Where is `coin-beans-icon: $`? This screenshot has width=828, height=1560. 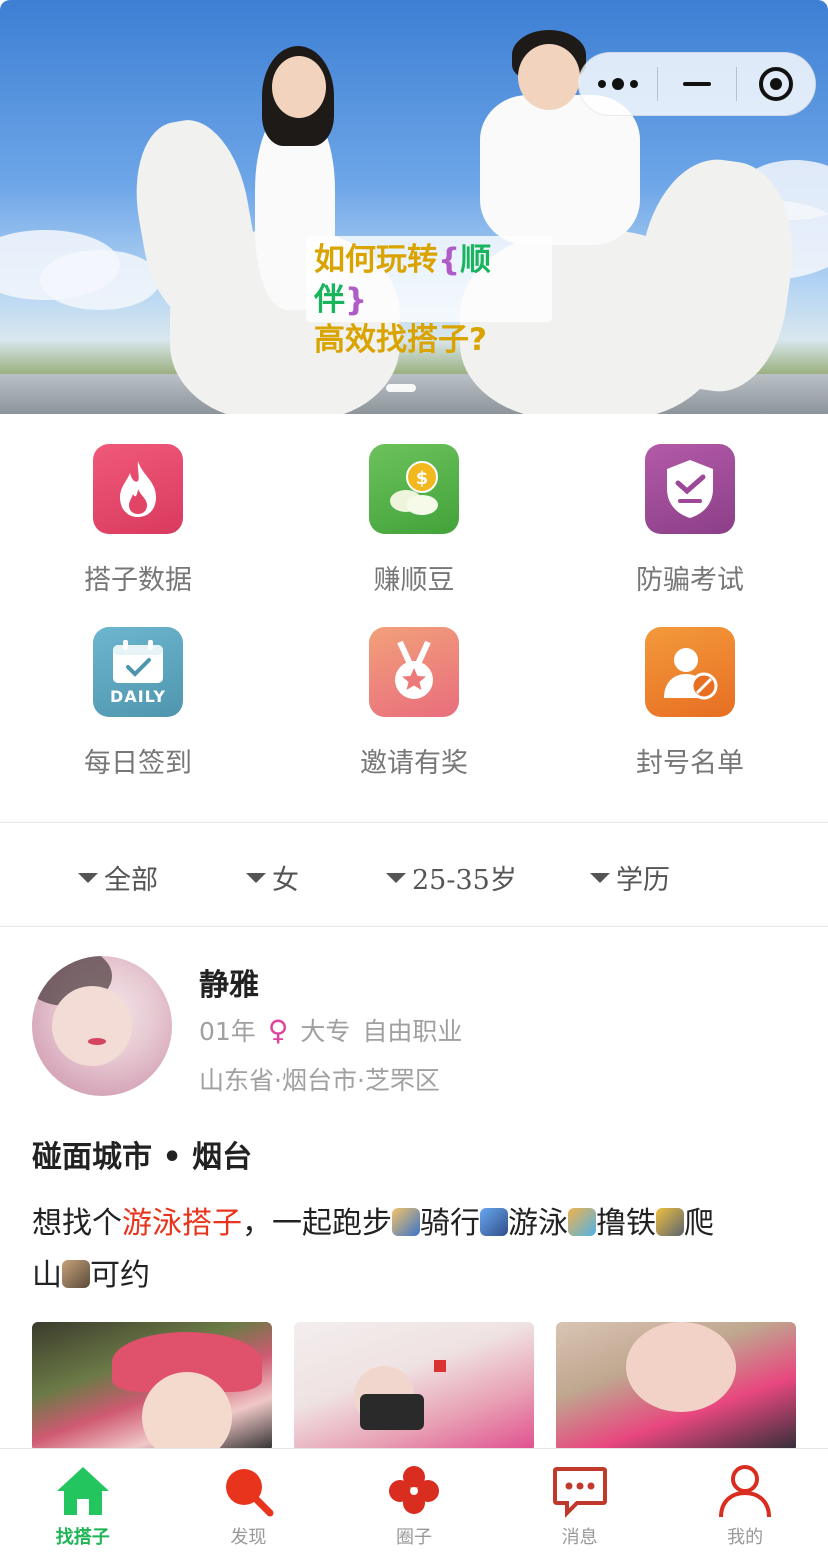
coin-beans-icon: $ is located at coordinates (414, 489).